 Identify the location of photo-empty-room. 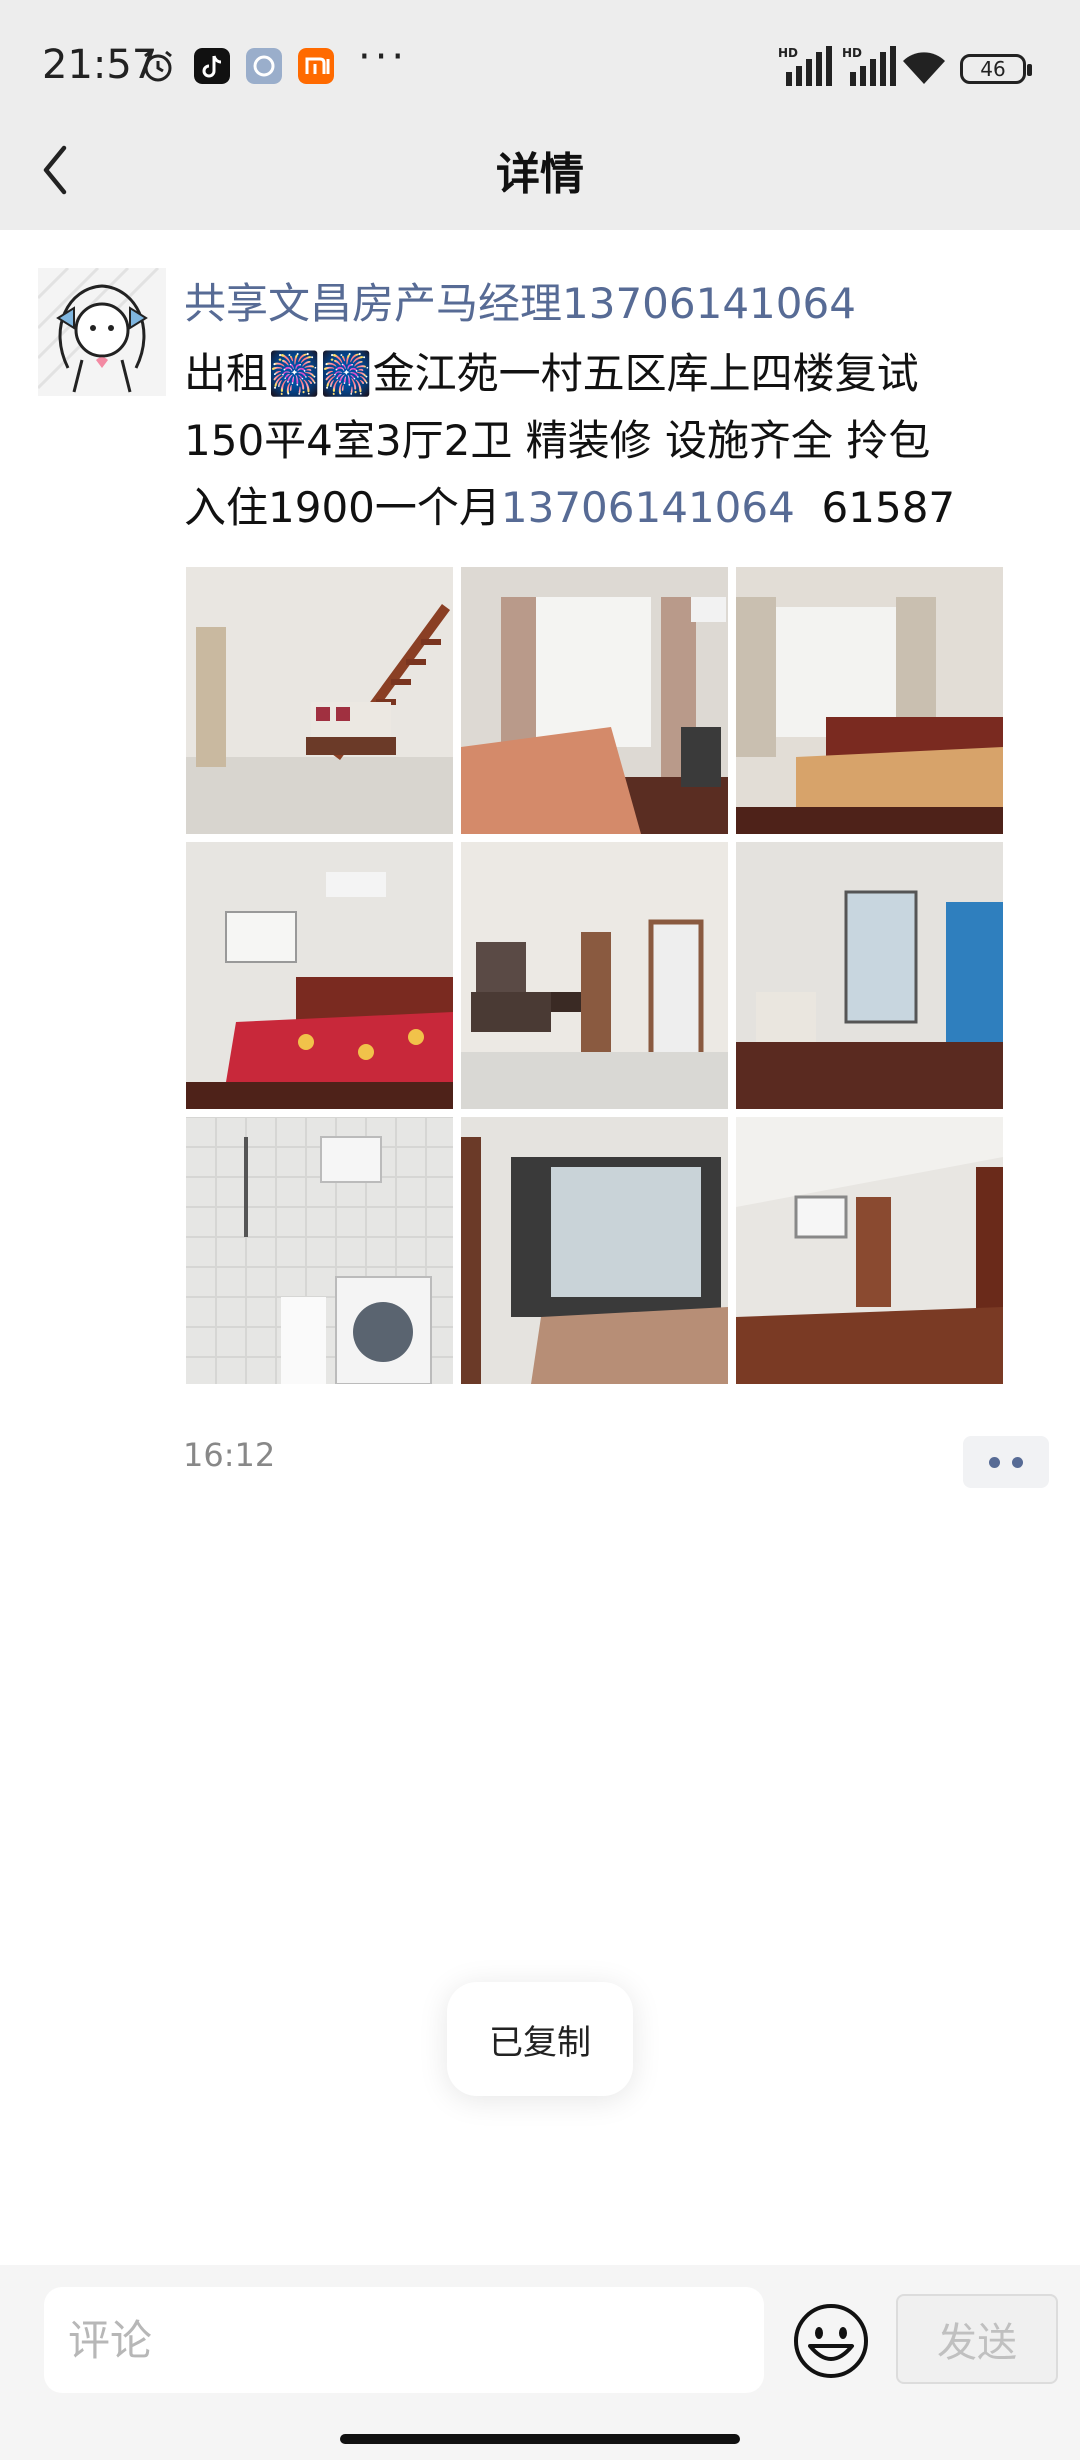
(869, 975).